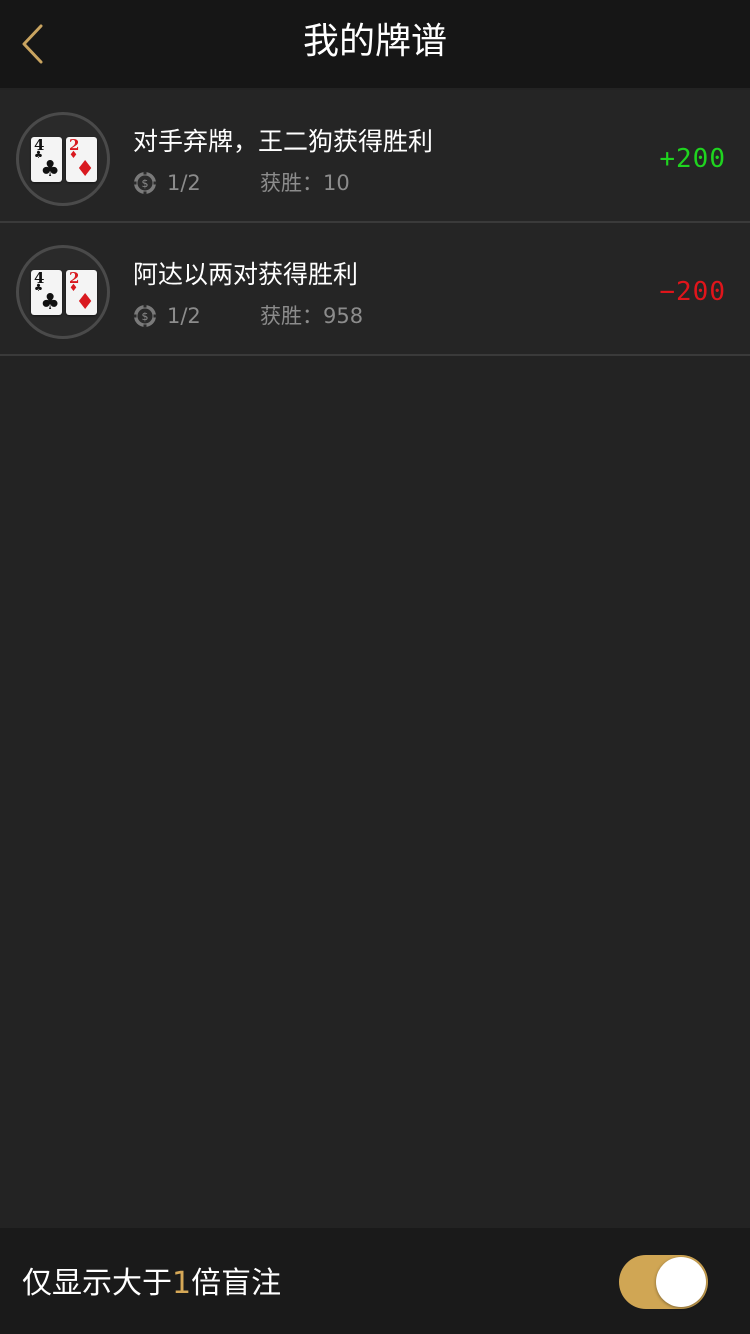  What do you see at coordinates (283, 141) in the screenshot?
I see `hand-result-title: 对手弃牌，王二狗获得胜利` at bounding box center [283, 141].